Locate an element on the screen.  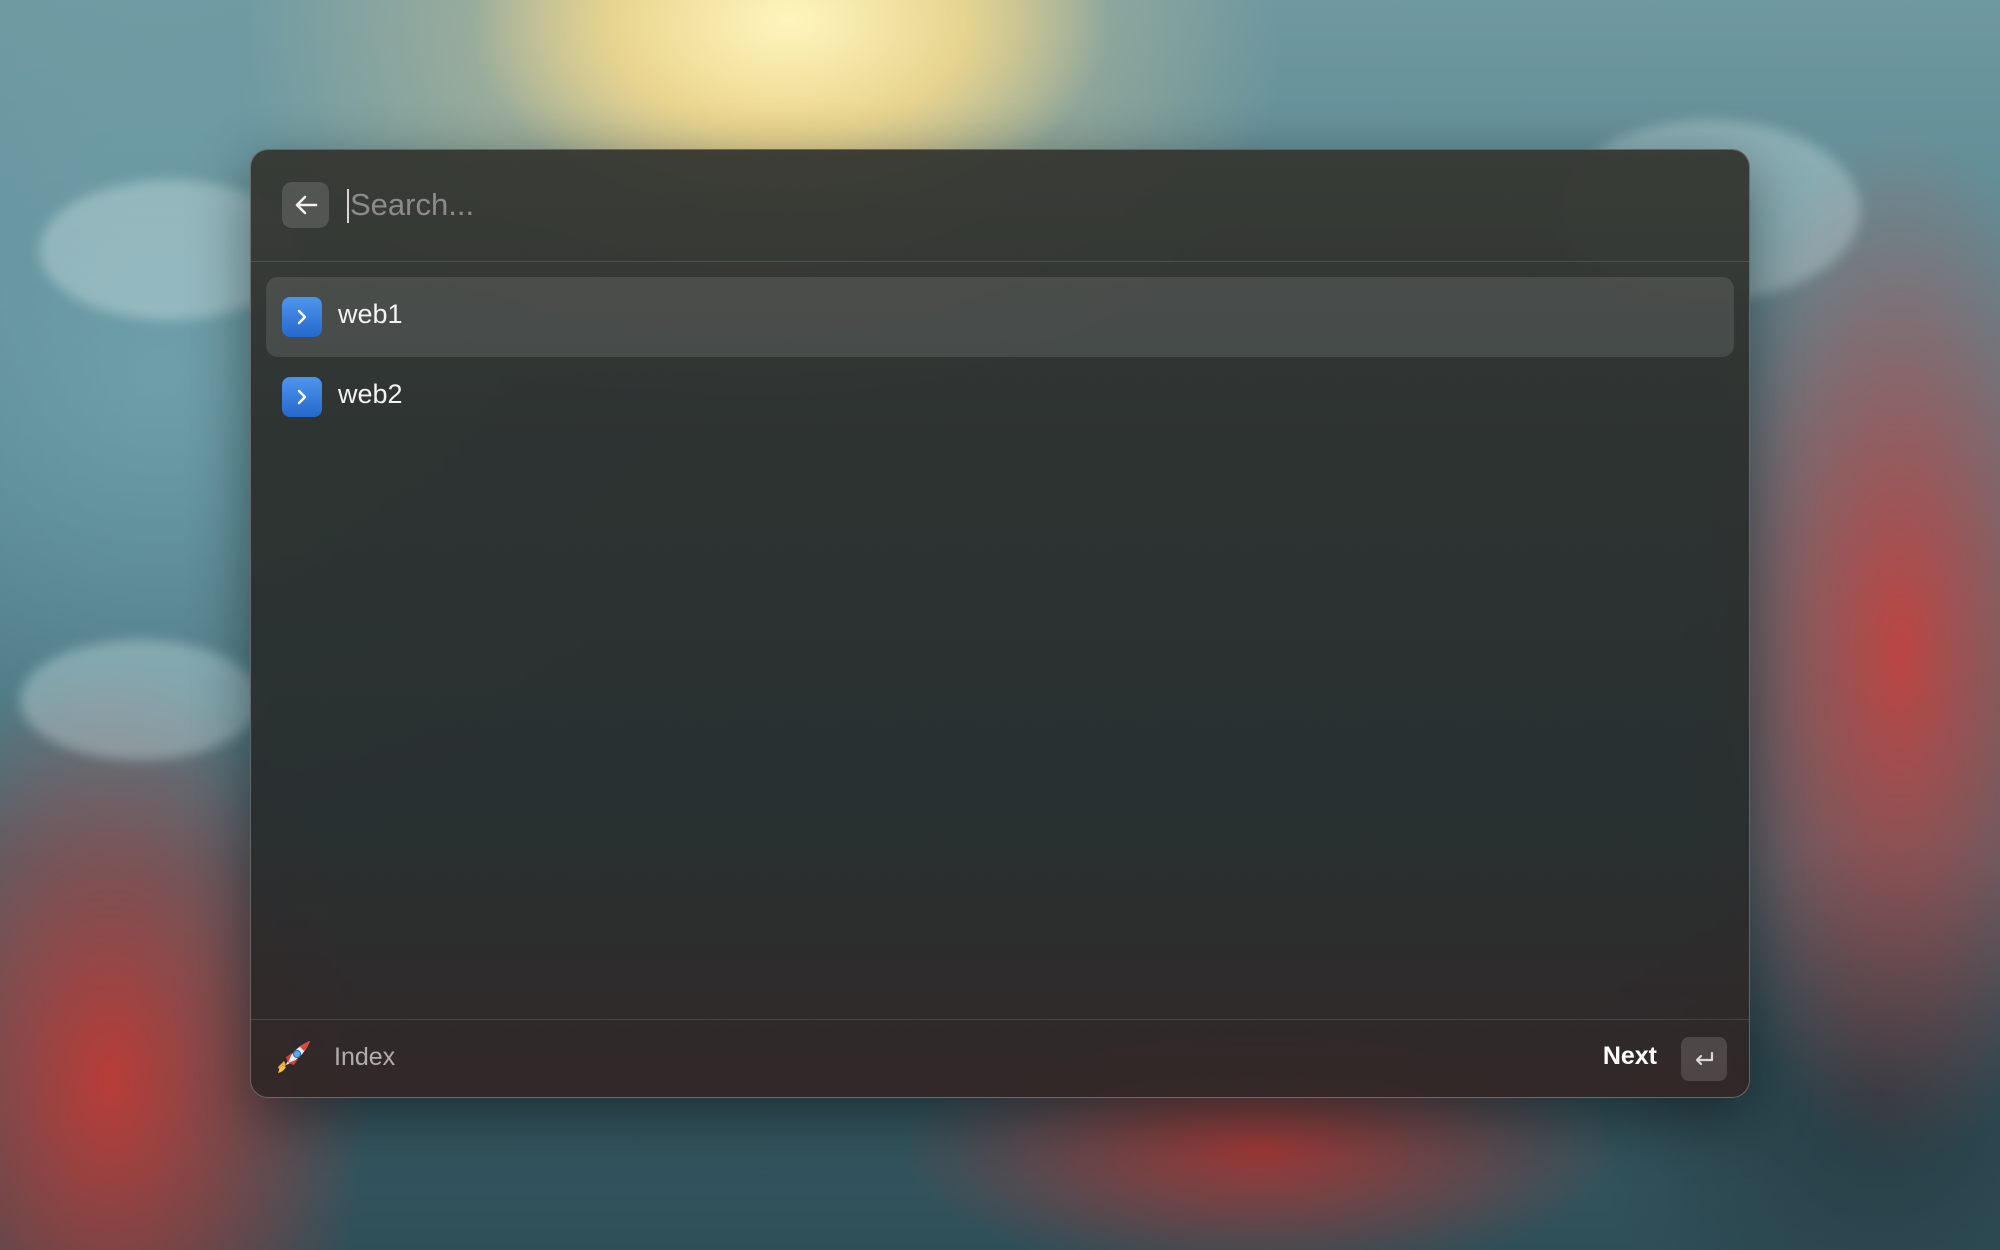
footer-title: Index is located at coordinates (365, 1057).